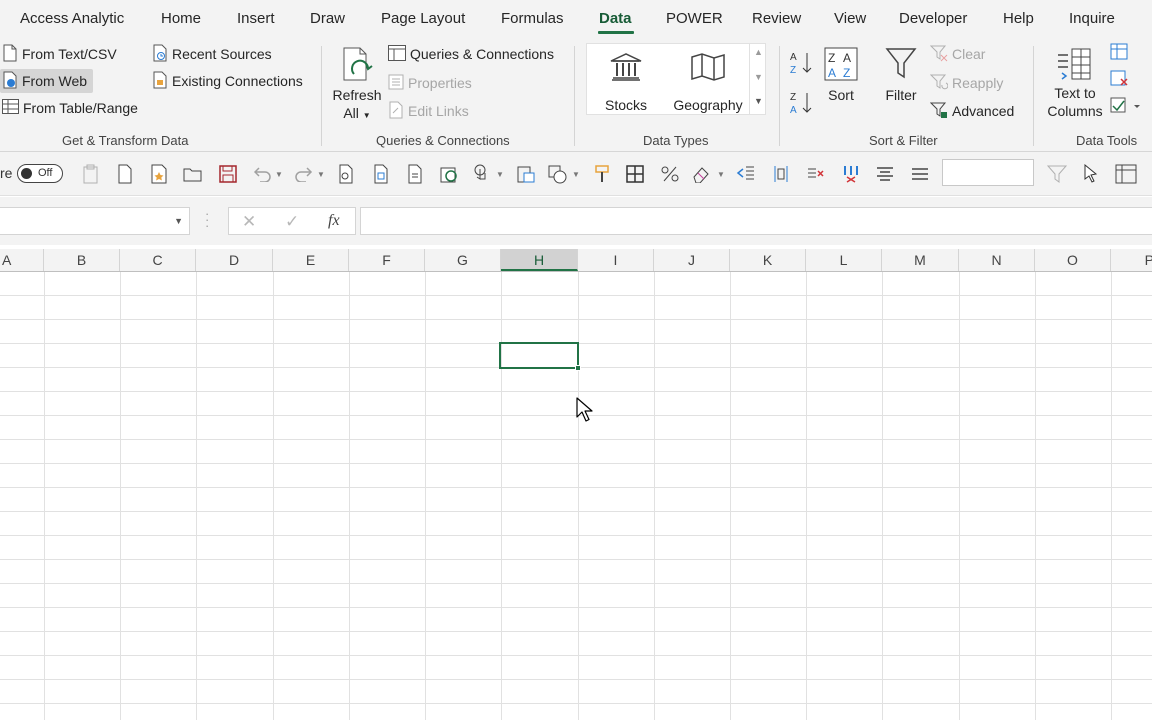 This screenshot has width=1152, height=720. I want to click on format-painter-icon, so click(602, 174).